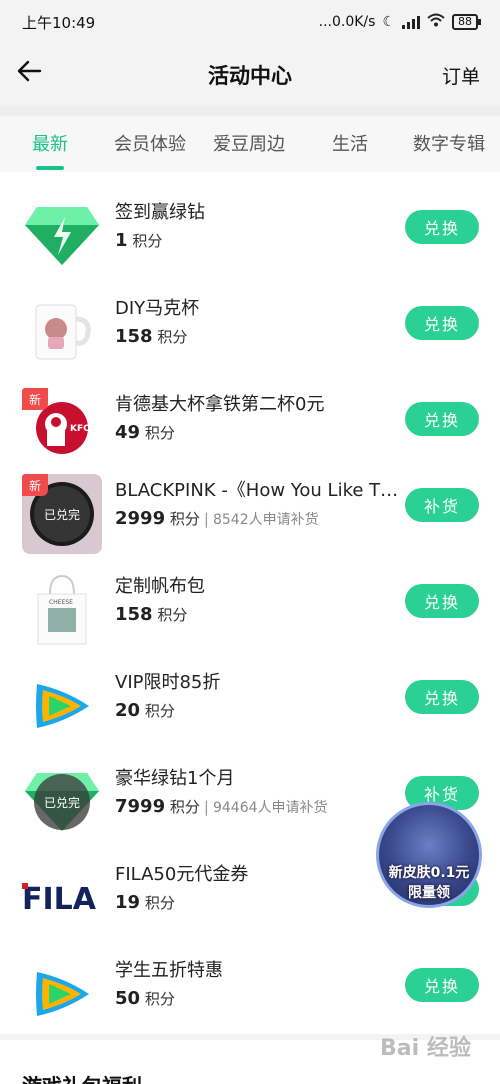 This screenshot has height=1084, width=500. I want to click on tab-idol-merch: 爱豆周边, so click(249, 143).